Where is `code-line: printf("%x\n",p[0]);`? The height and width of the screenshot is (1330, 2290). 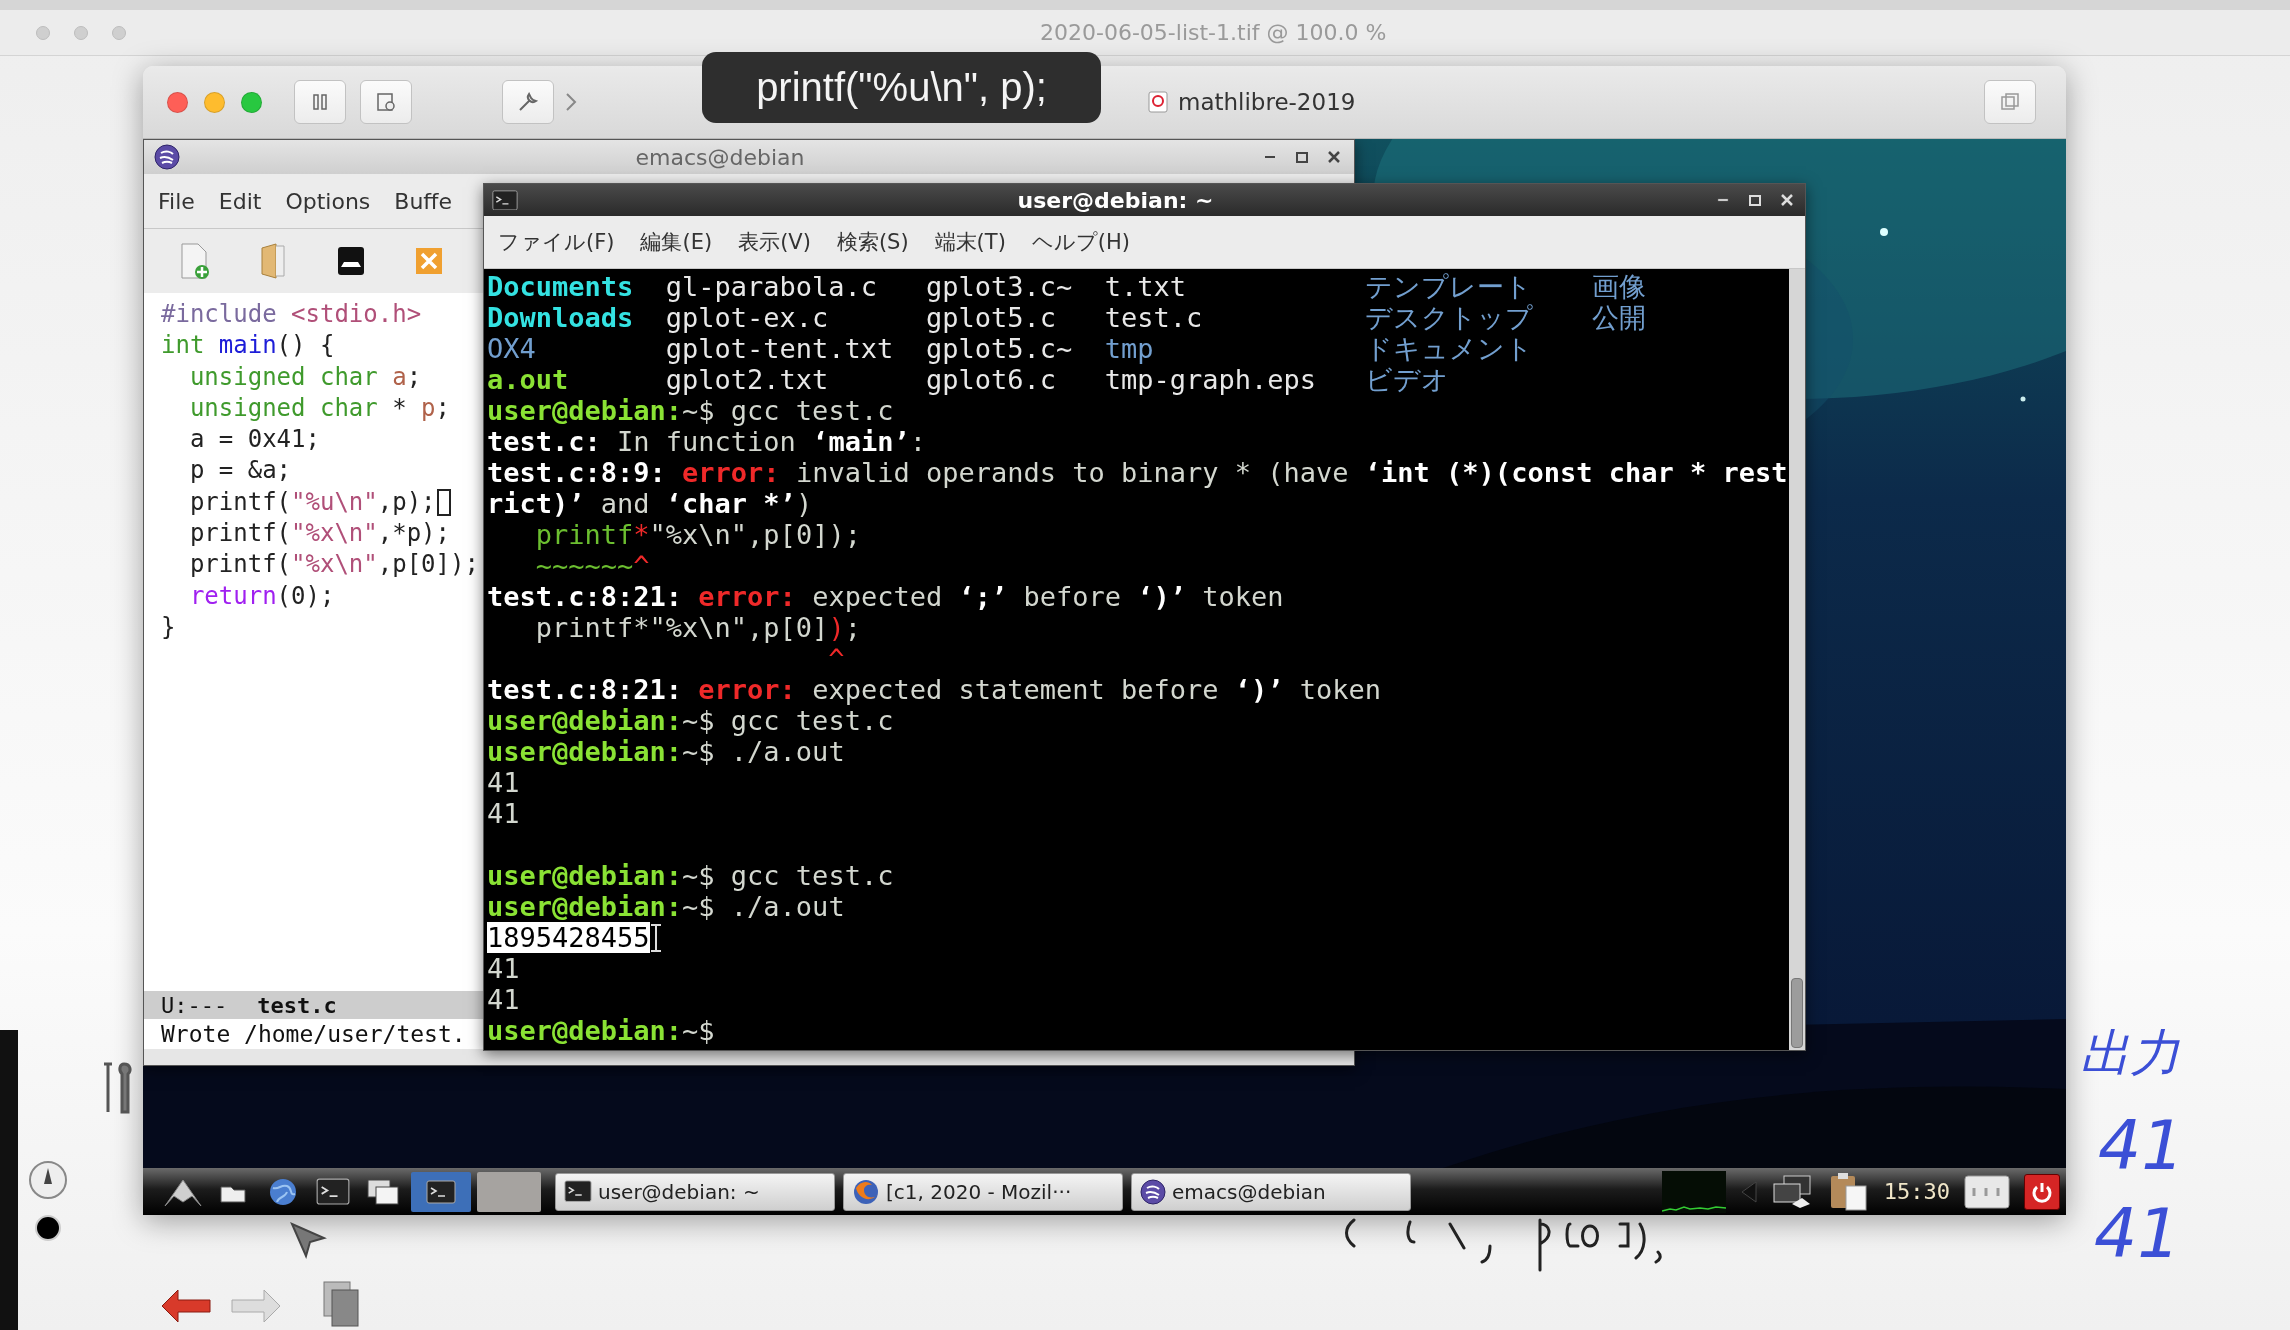 code-line: printf("%x\n",p[0]); is located at coordinates (333, 565).